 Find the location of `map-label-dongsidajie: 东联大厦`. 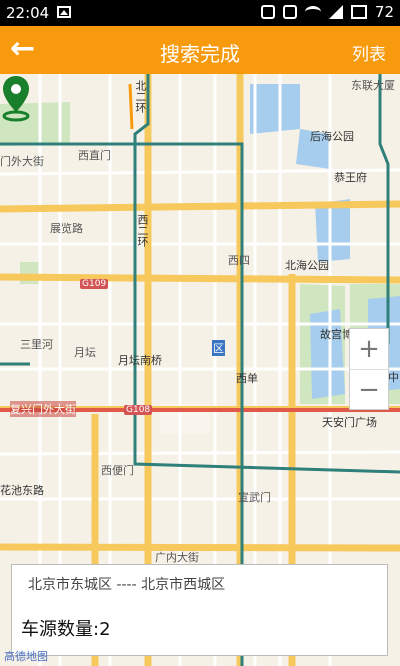

map-label-dongsidajie: 东联大厦 is located at coordinates (373, 85).